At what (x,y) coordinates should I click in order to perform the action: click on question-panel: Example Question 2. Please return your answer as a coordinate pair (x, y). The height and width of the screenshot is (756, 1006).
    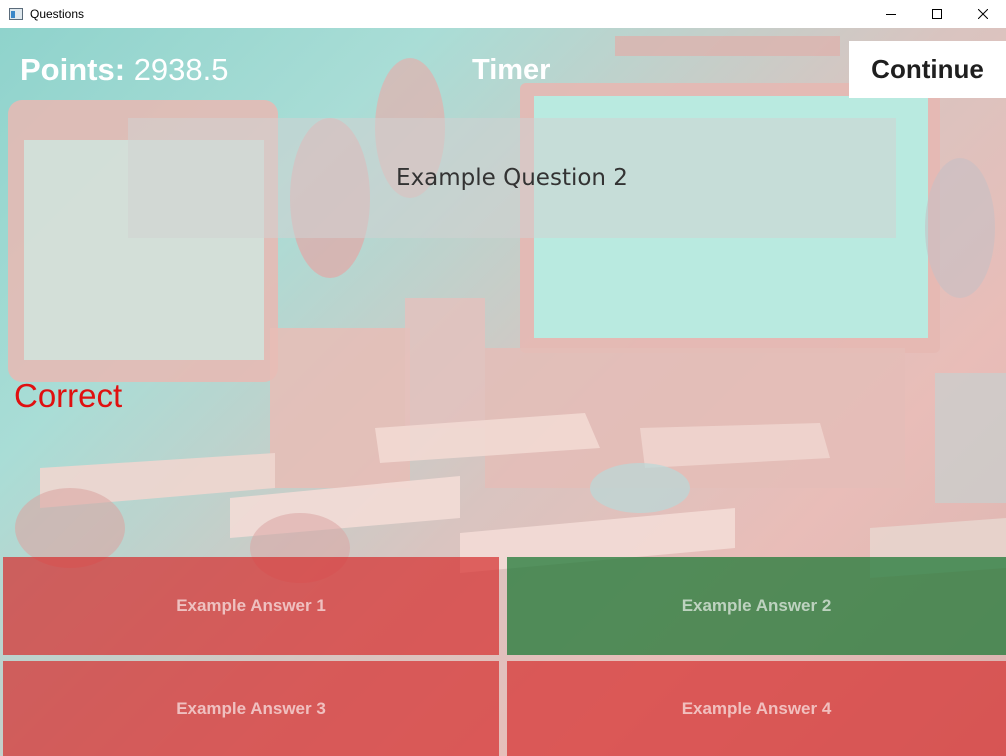
    Looking at the image, I should click on (512, 178).